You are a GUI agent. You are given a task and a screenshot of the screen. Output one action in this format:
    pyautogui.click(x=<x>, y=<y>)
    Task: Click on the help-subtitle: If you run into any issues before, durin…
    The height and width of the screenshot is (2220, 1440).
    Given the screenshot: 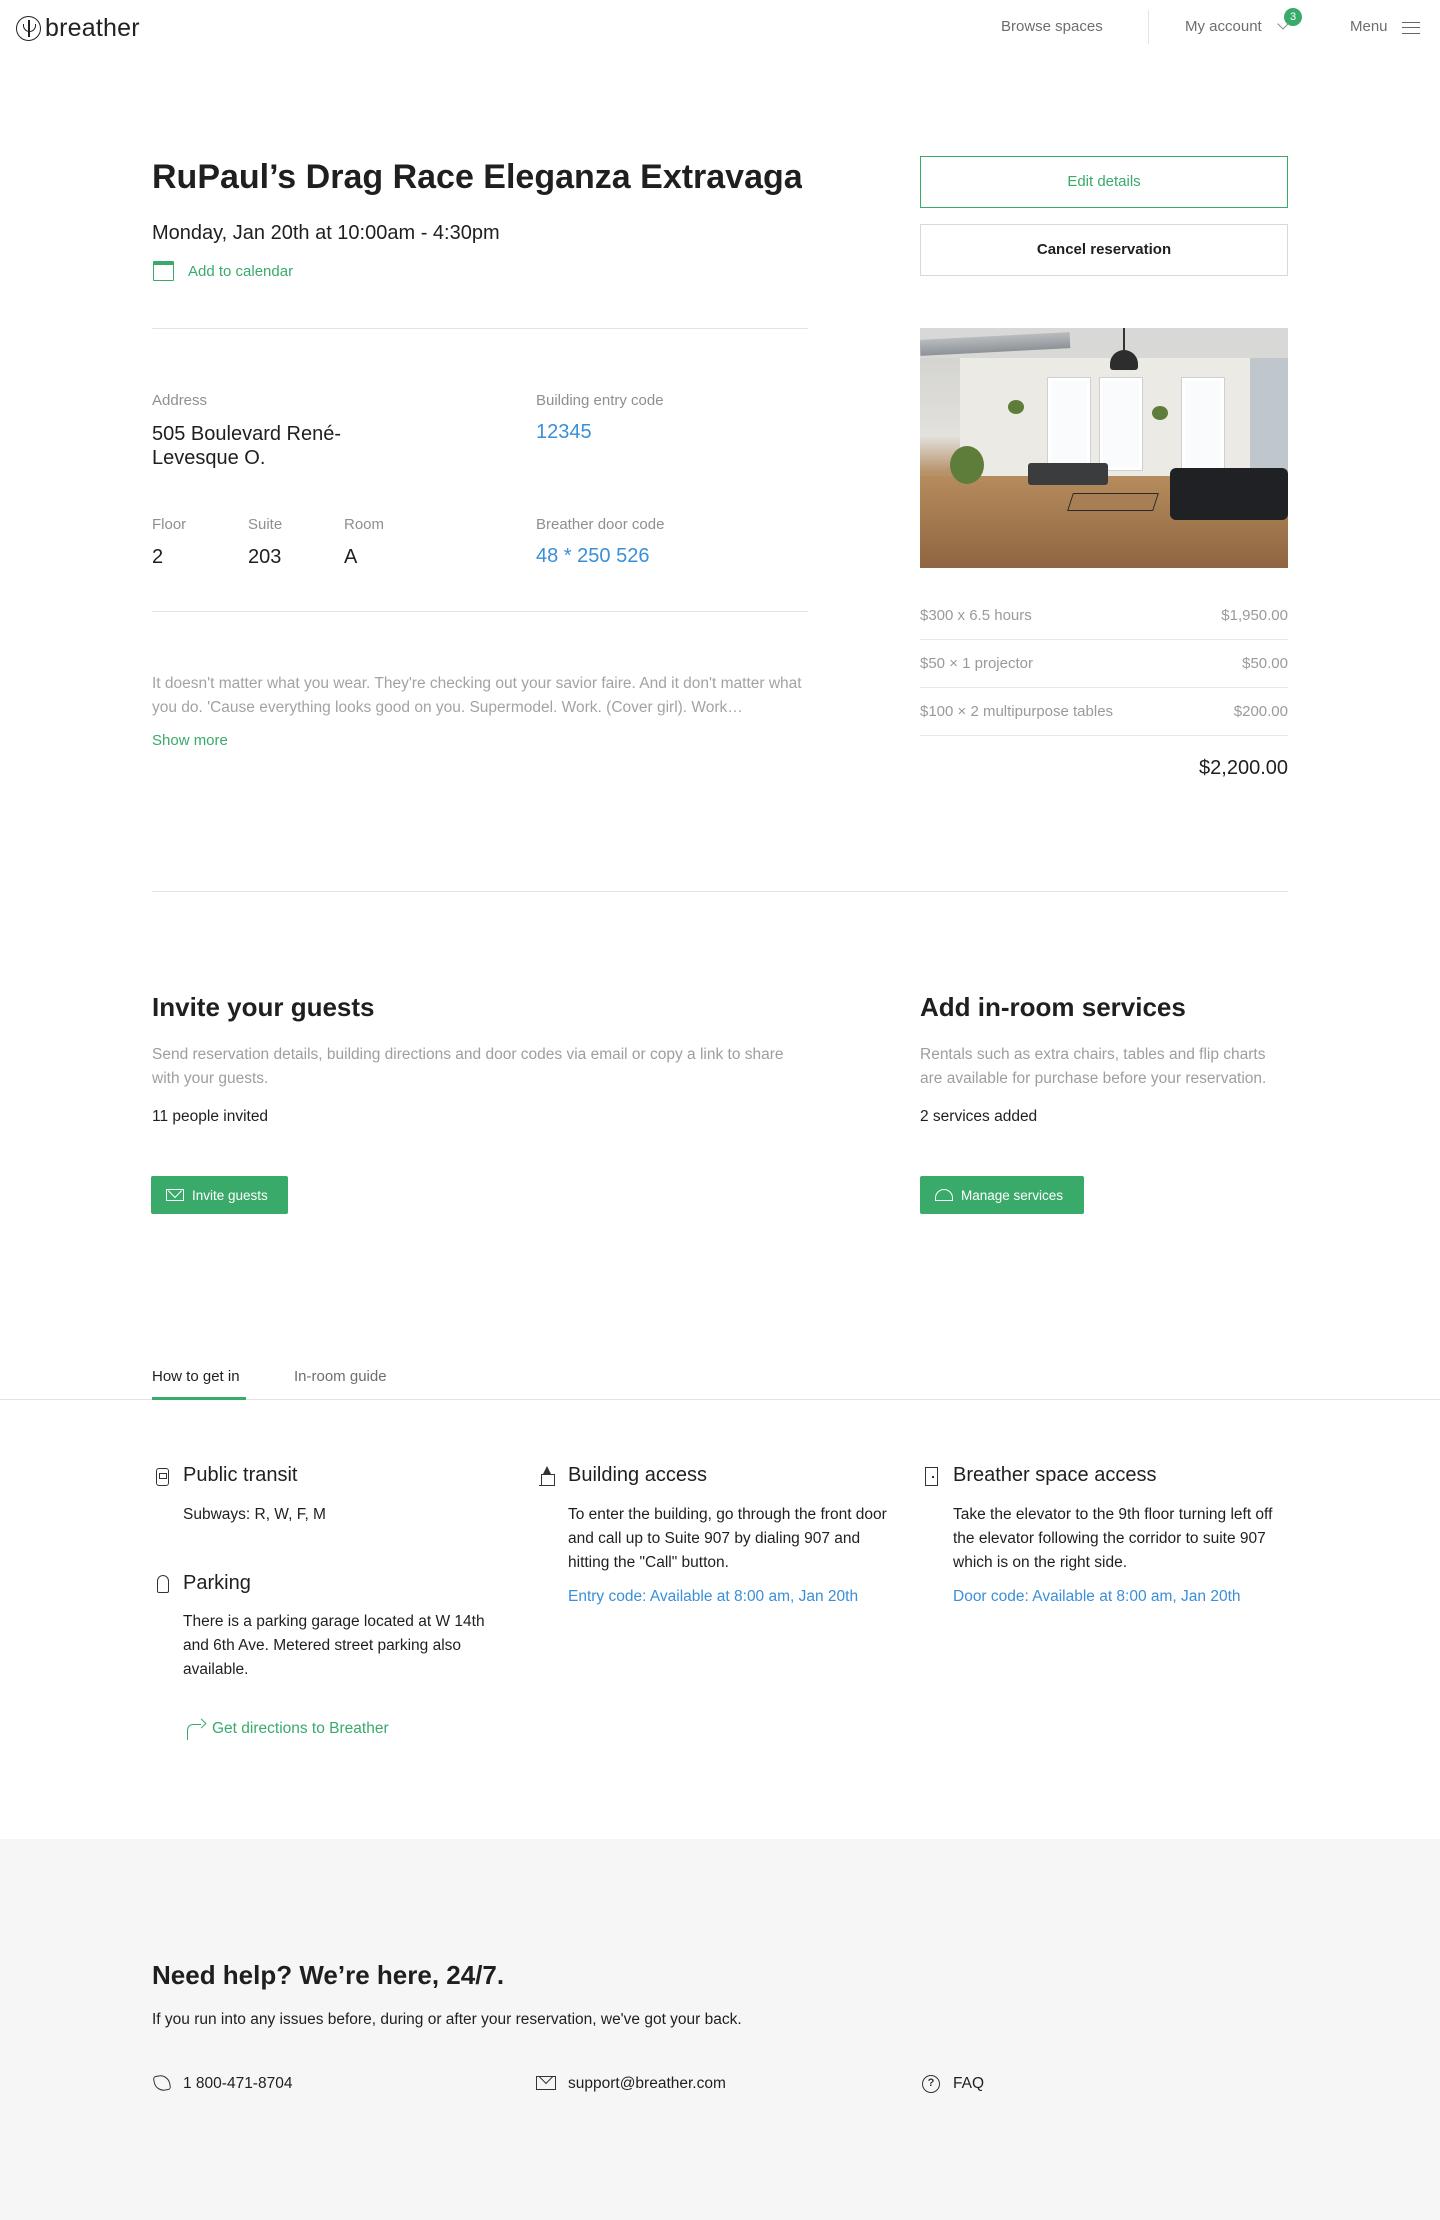 What is the action you would take?
    pyautogui.click(x=447, y=2019)
    